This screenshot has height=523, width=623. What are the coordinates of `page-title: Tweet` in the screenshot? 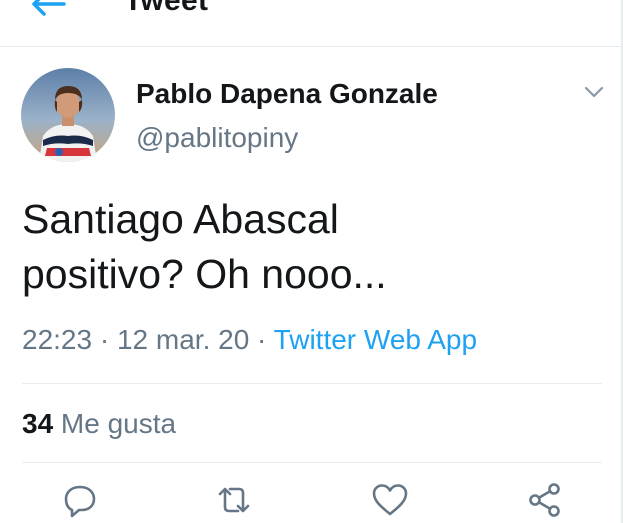 It's located at (166, 8).